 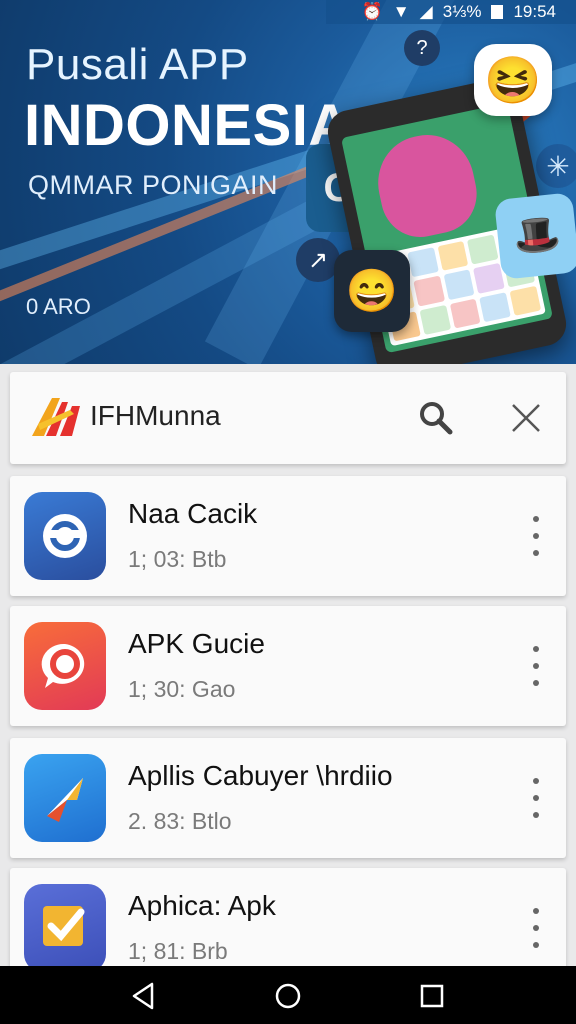 I want to click on app-size: 1; 81: Brb, so click(x=178, y=951).